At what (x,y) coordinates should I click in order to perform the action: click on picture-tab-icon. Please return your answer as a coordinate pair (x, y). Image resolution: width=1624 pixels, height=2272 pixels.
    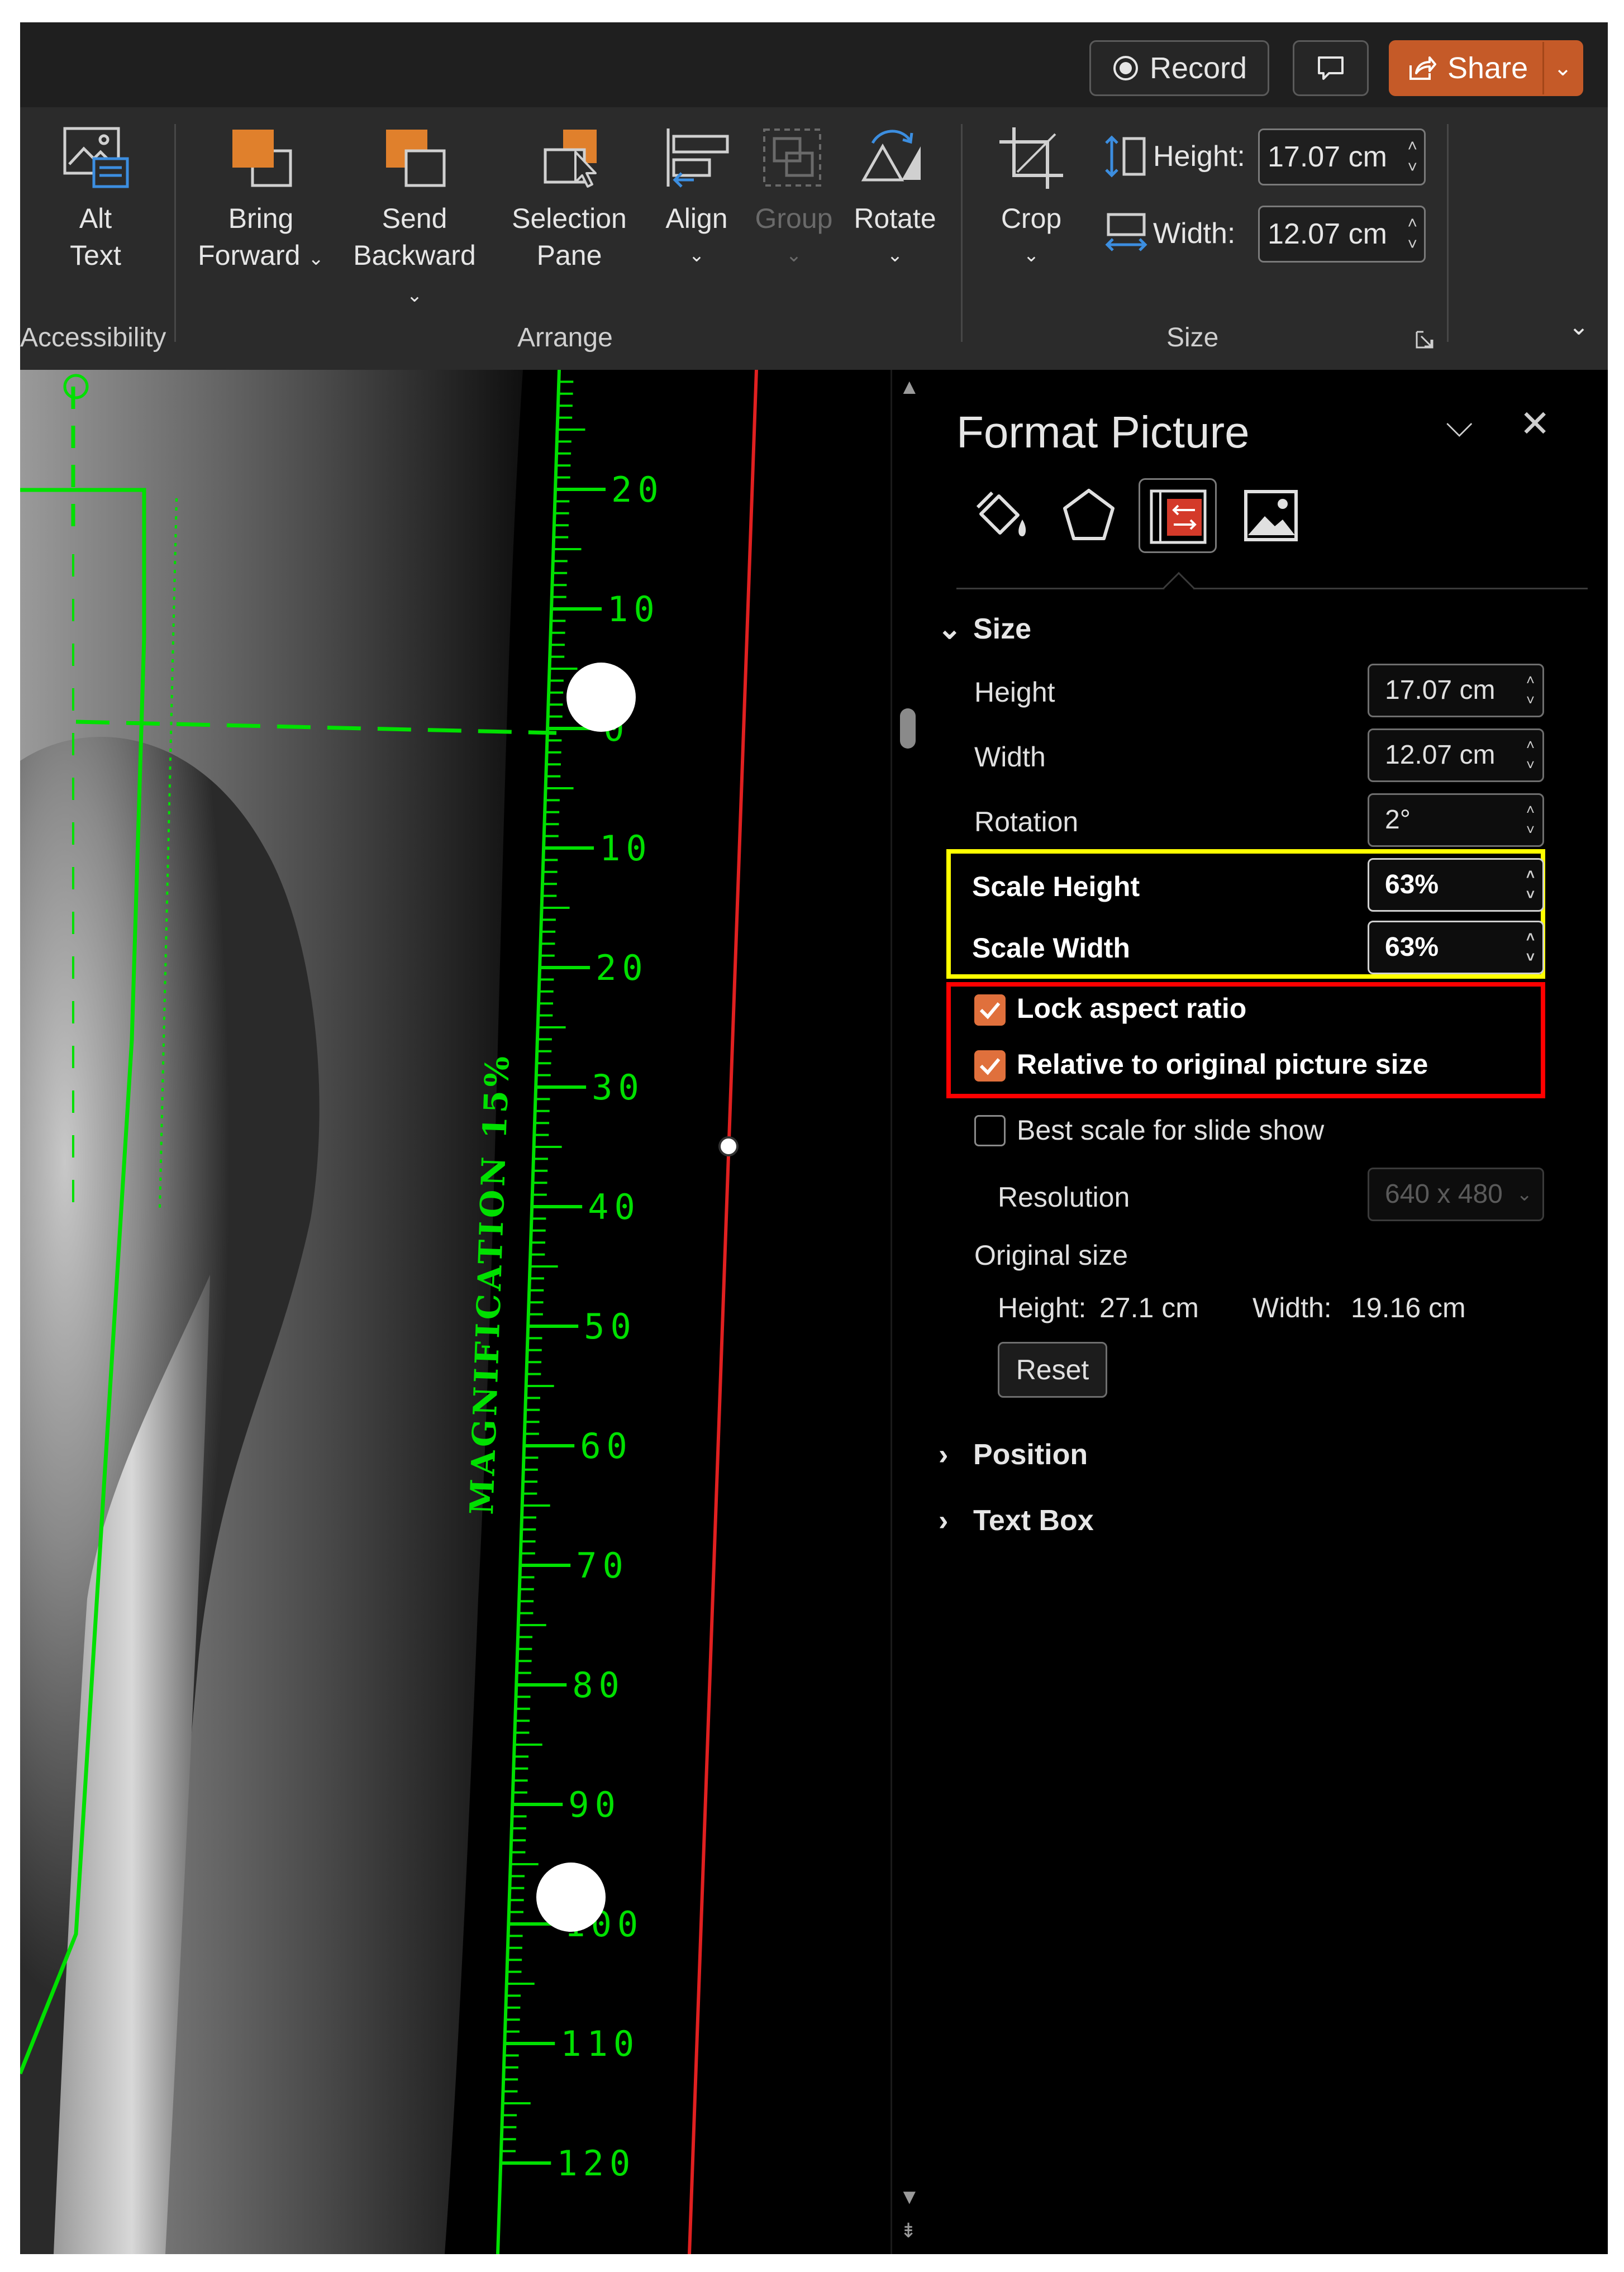
    Looking at the image, I should click on (1271, 516).